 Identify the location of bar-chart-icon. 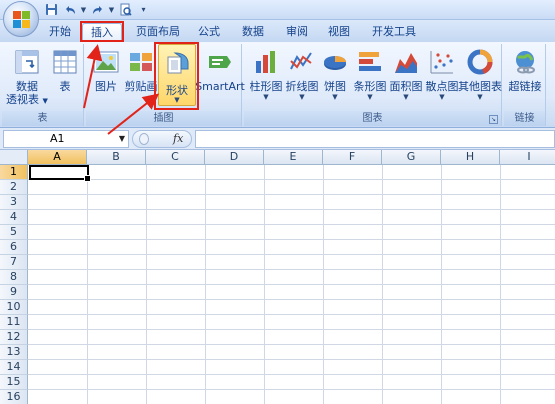
(370, 62).